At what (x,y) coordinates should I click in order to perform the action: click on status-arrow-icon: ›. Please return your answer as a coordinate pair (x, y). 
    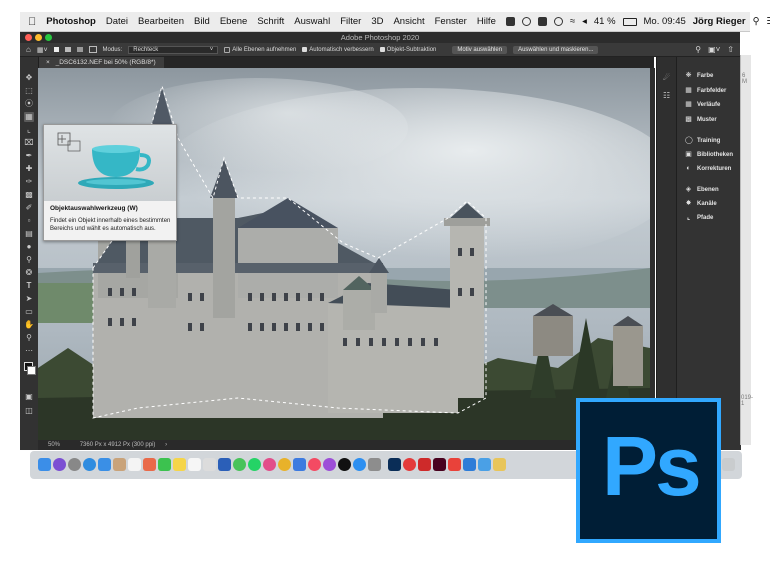
    Looking at the image, I should click on (166, 445).